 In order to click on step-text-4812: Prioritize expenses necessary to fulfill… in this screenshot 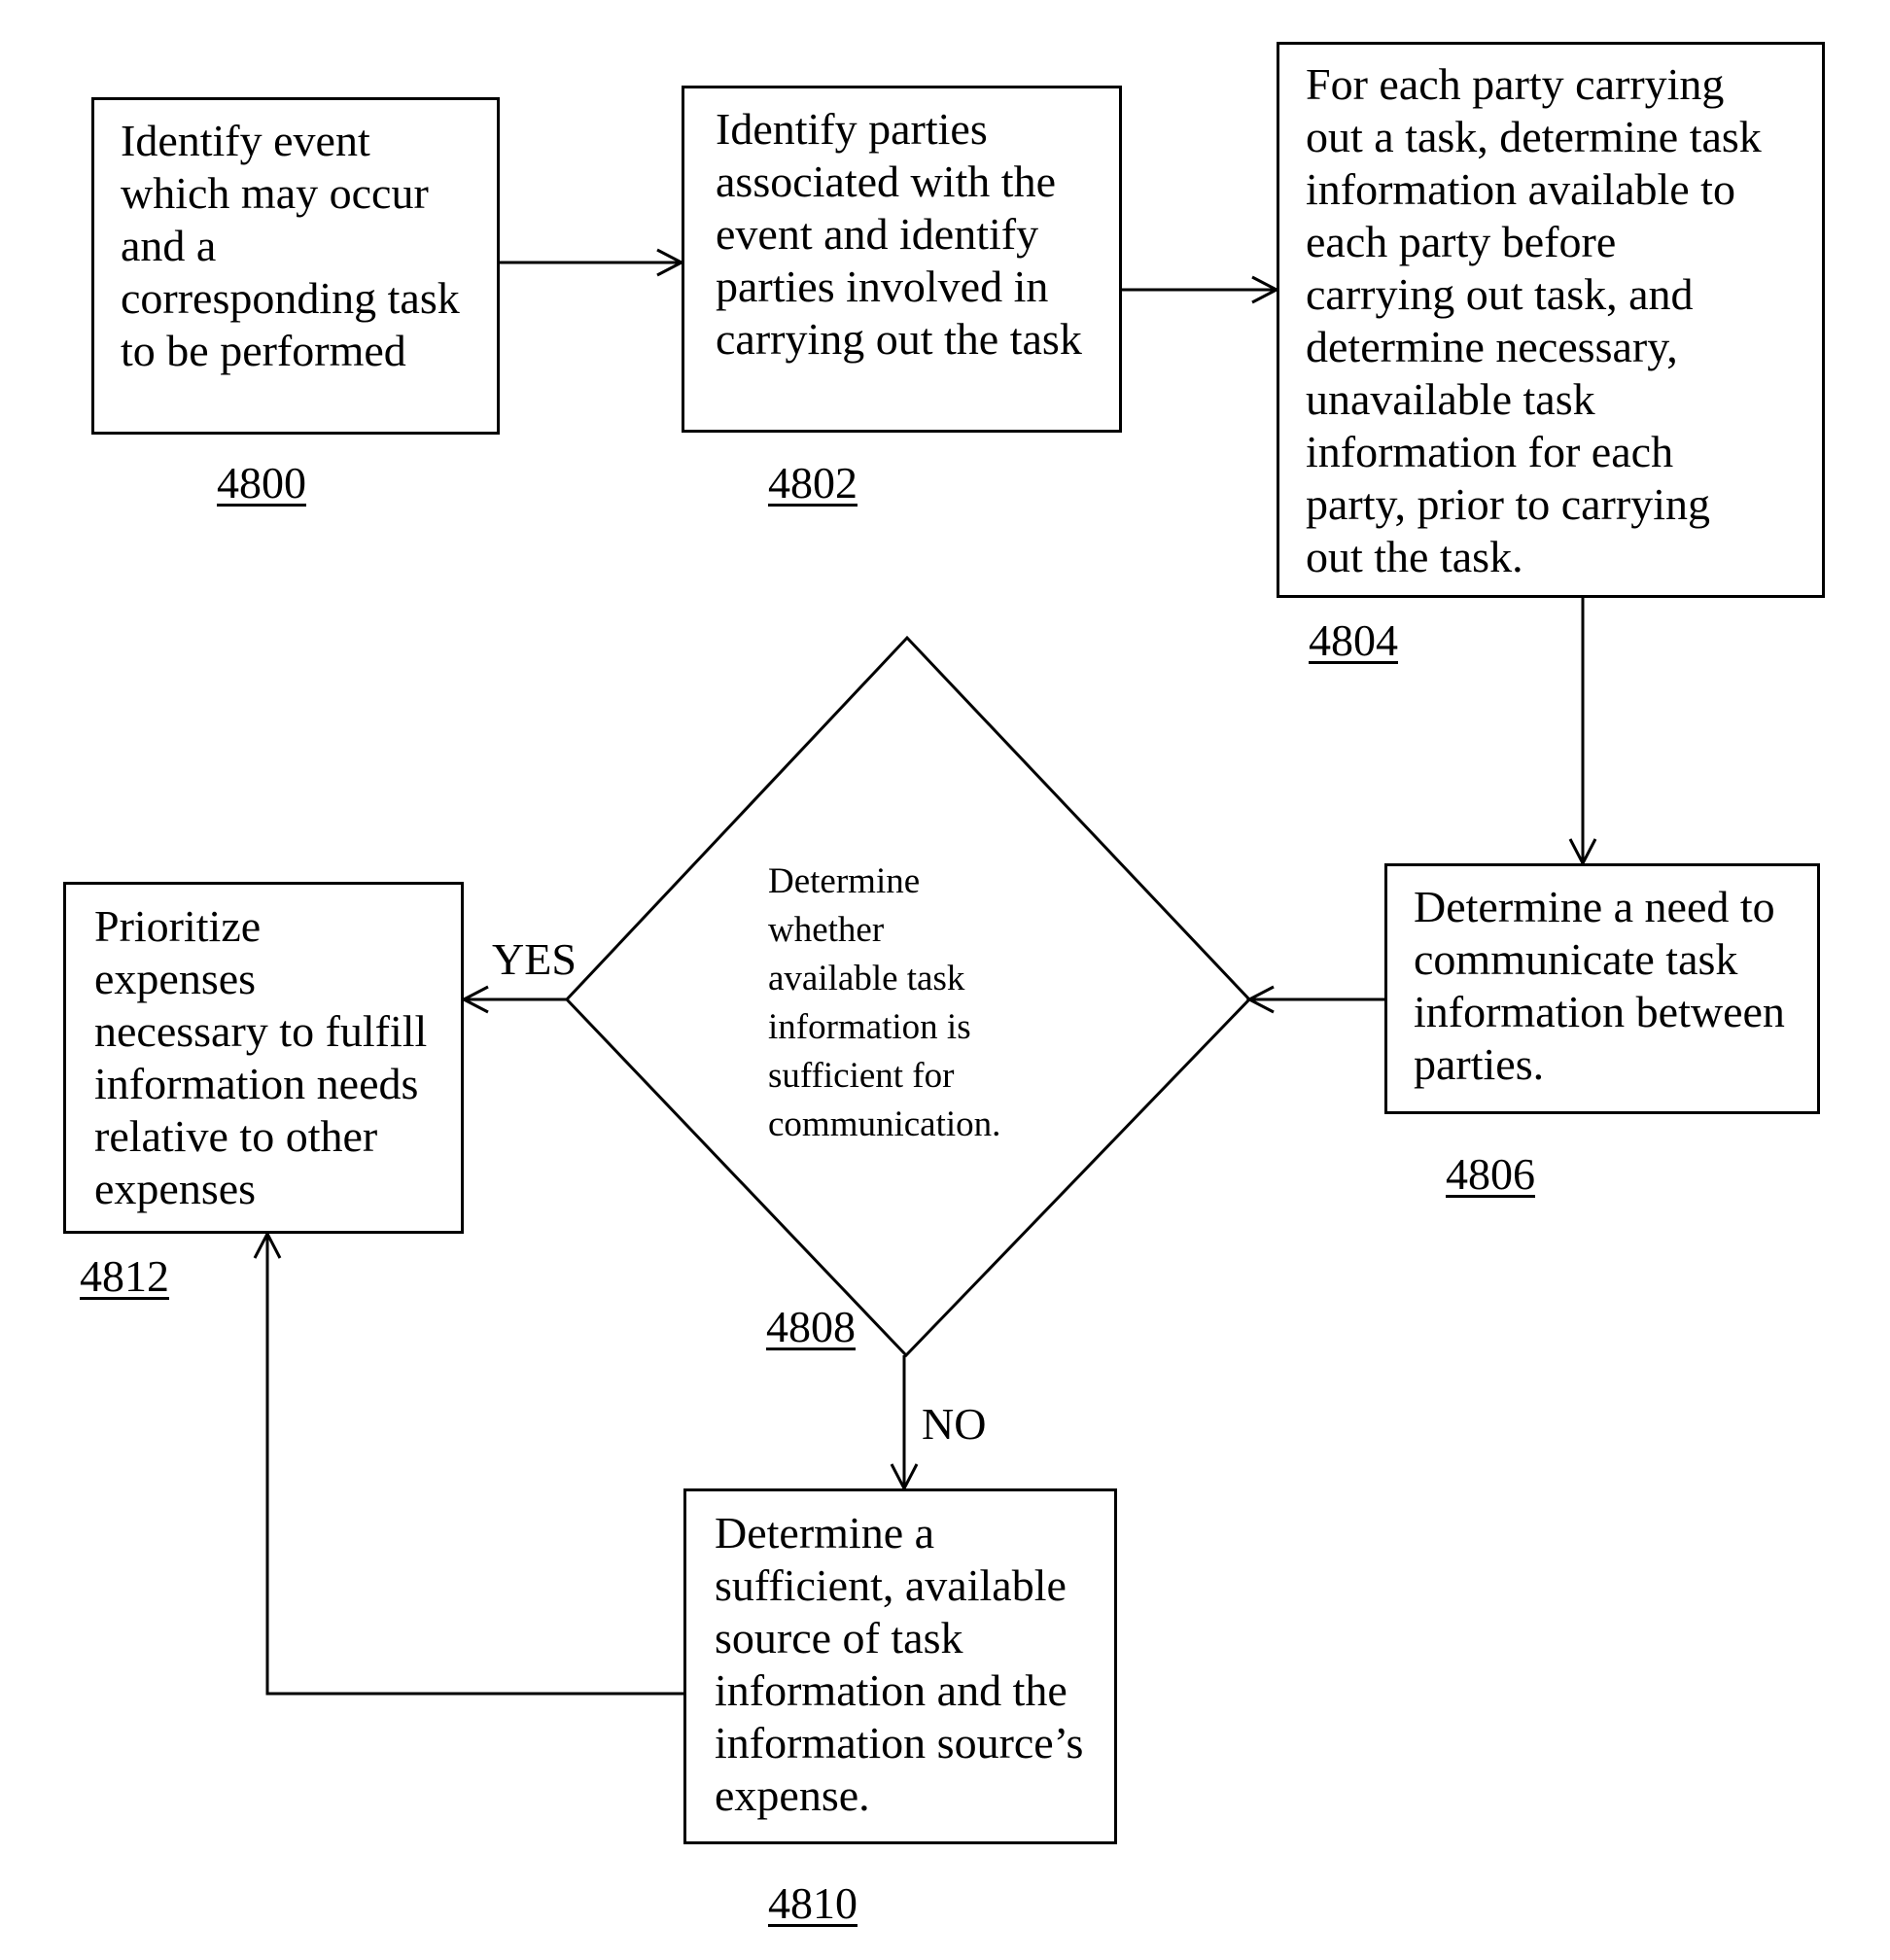, I will do `click(261, 1057)`.